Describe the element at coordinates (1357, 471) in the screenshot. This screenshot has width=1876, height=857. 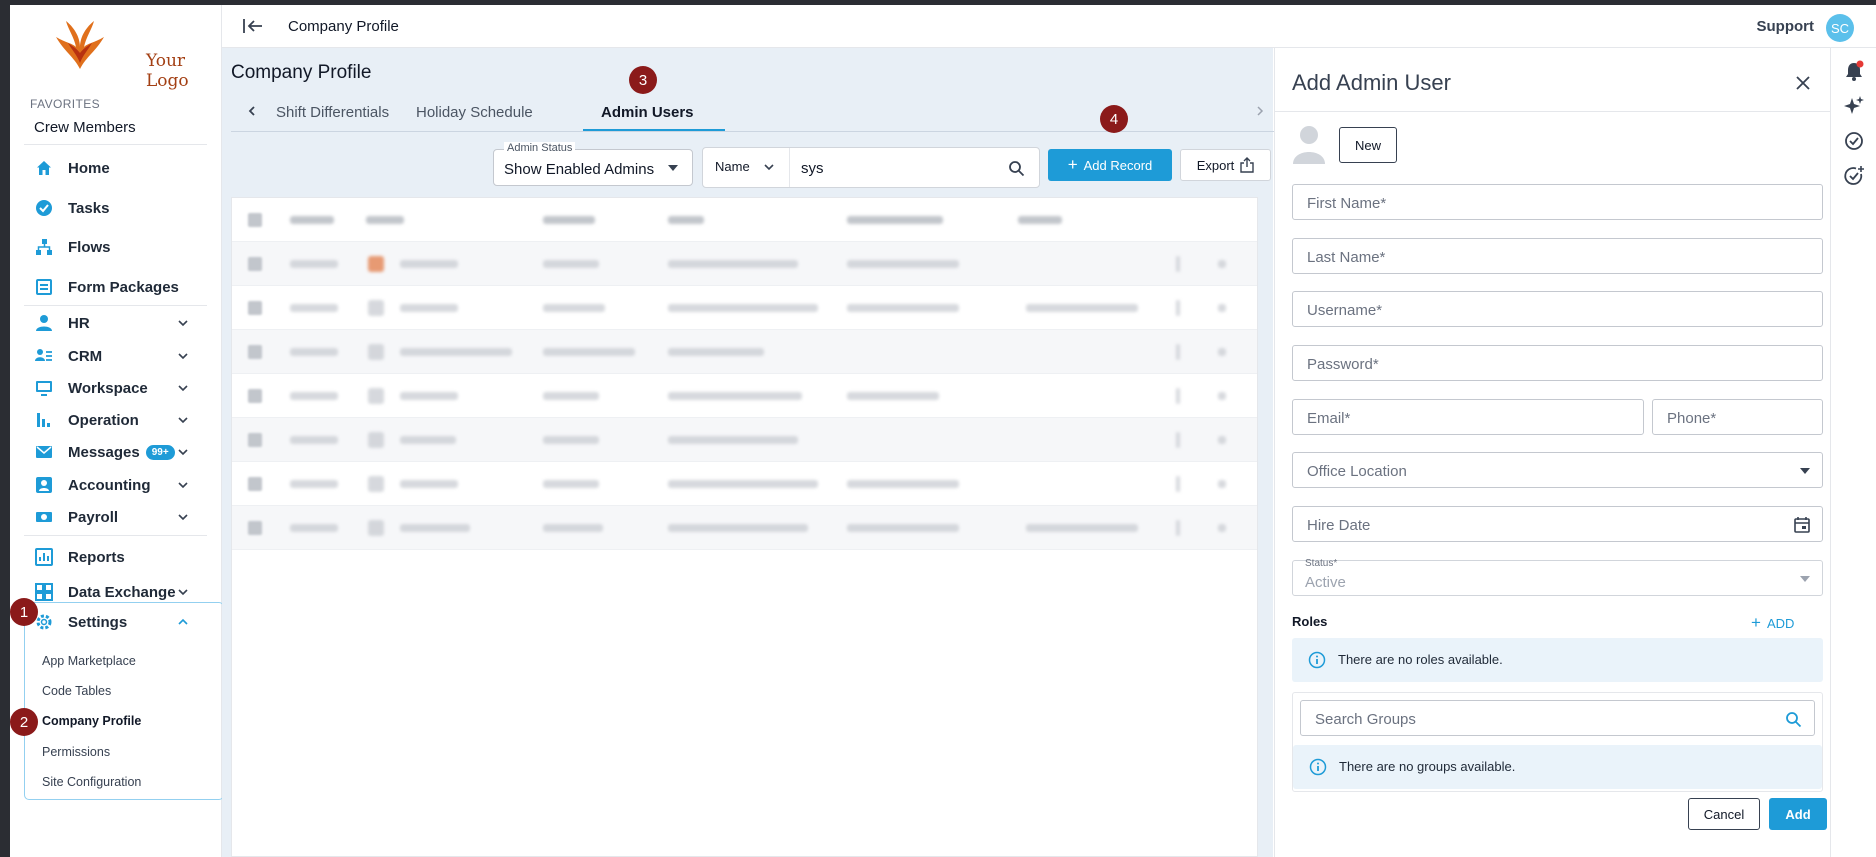
I see `office-location-placeholder: Office Location` at that location.